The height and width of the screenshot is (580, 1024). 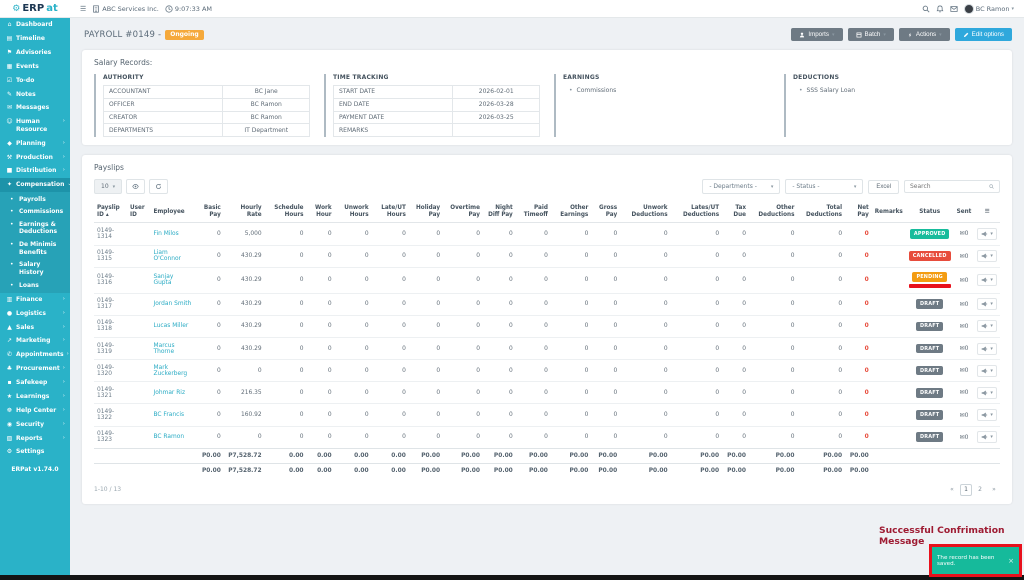 I want to click on page-button-1: 1, so click(x=966, y=489).